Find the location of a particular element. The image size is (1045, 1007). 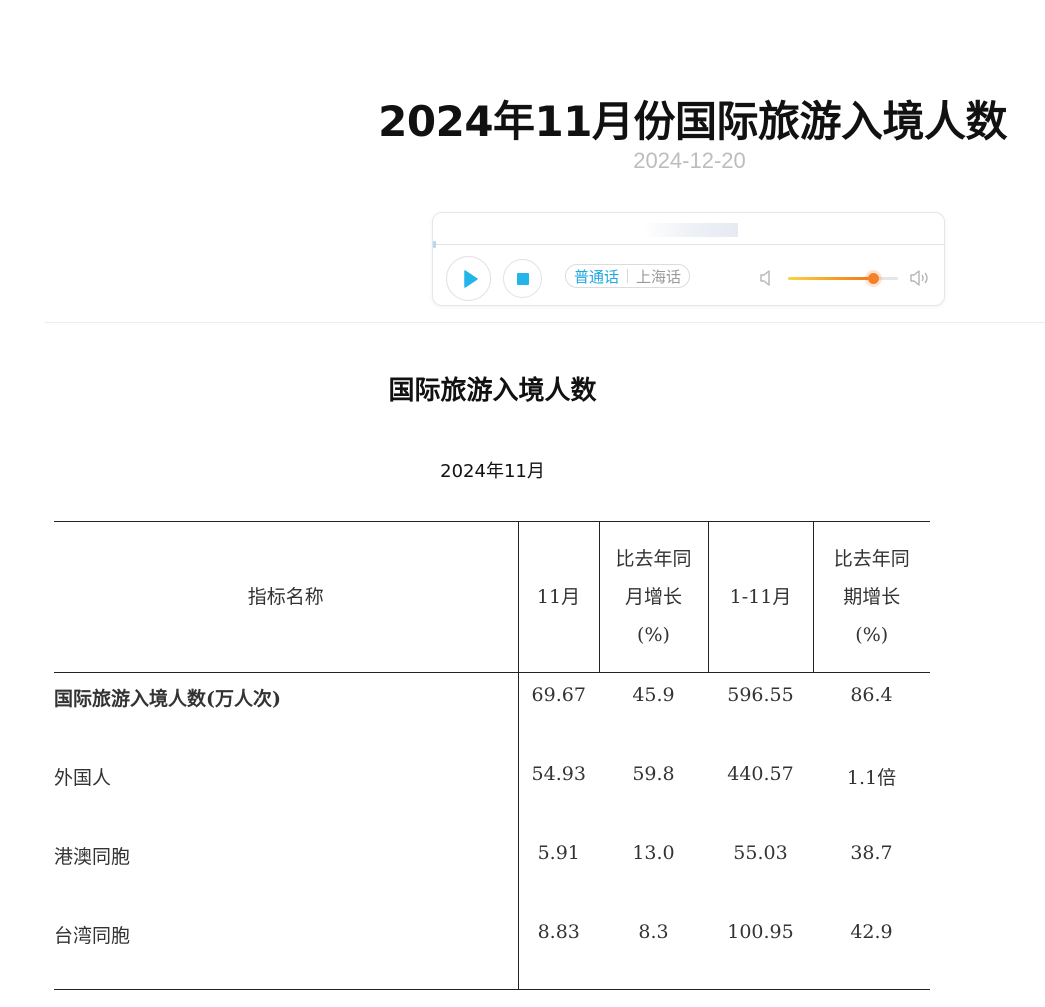

stop-button is located at coordinates (522, 278).